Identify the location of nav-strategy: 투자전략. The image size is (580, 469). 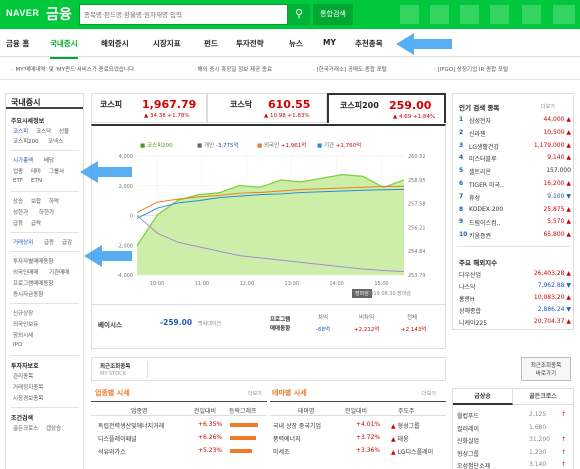
(250, 43).